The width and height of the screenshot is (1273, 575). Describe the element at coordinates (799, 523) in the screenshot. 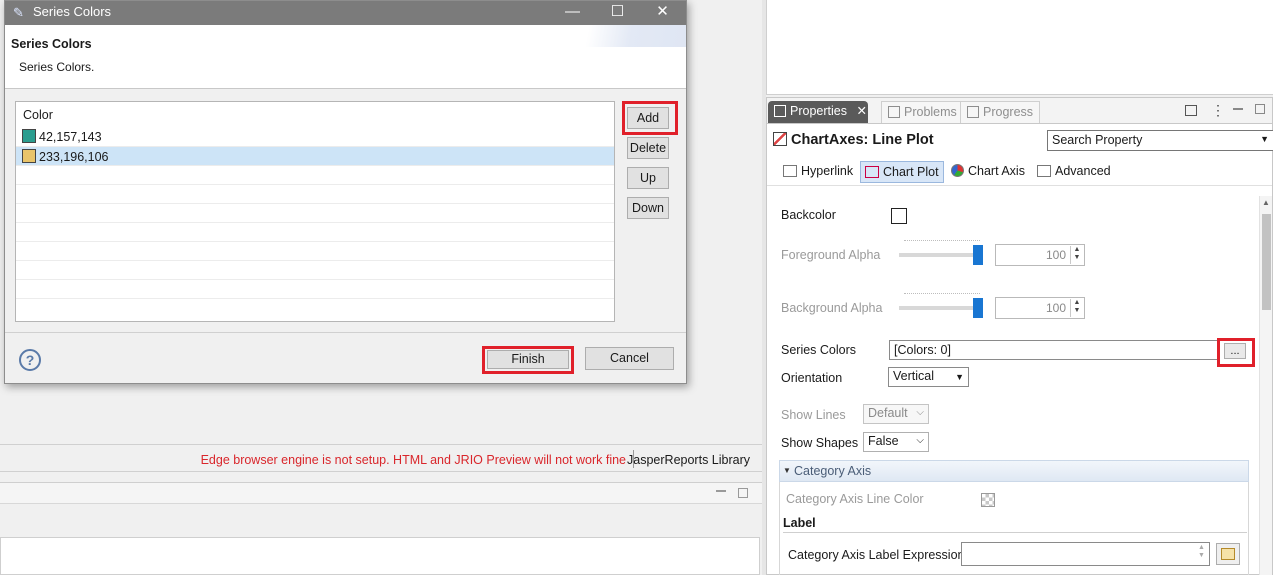

I see `label-heading: Label` at that location.